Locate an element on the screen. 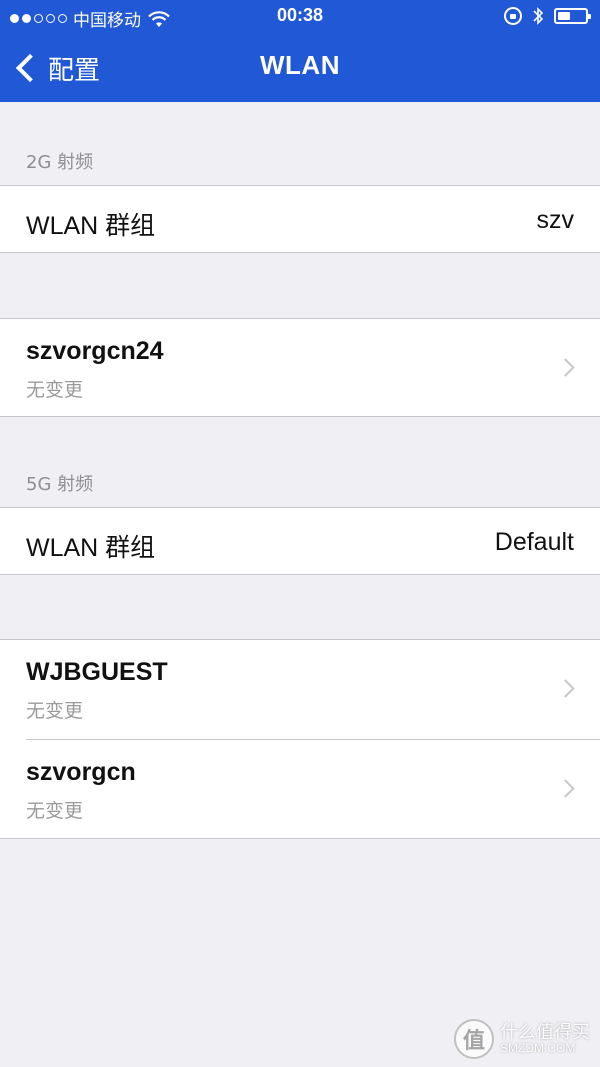 This screenshot has width=600, height=1067. wlan-group-row-5g: WLAN 群组 Default is located at coordinates (300, 541).